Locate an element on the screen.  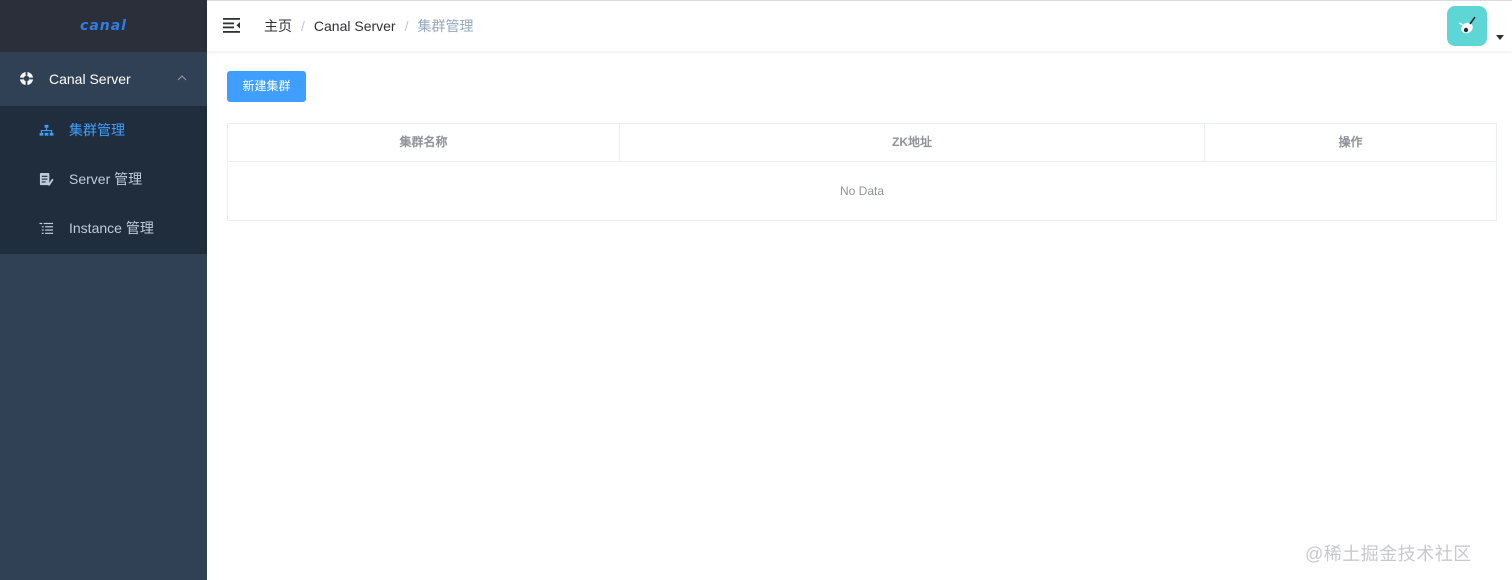
breadcrumb-canal-server: Canal Server is located at coordinates (355, 26).